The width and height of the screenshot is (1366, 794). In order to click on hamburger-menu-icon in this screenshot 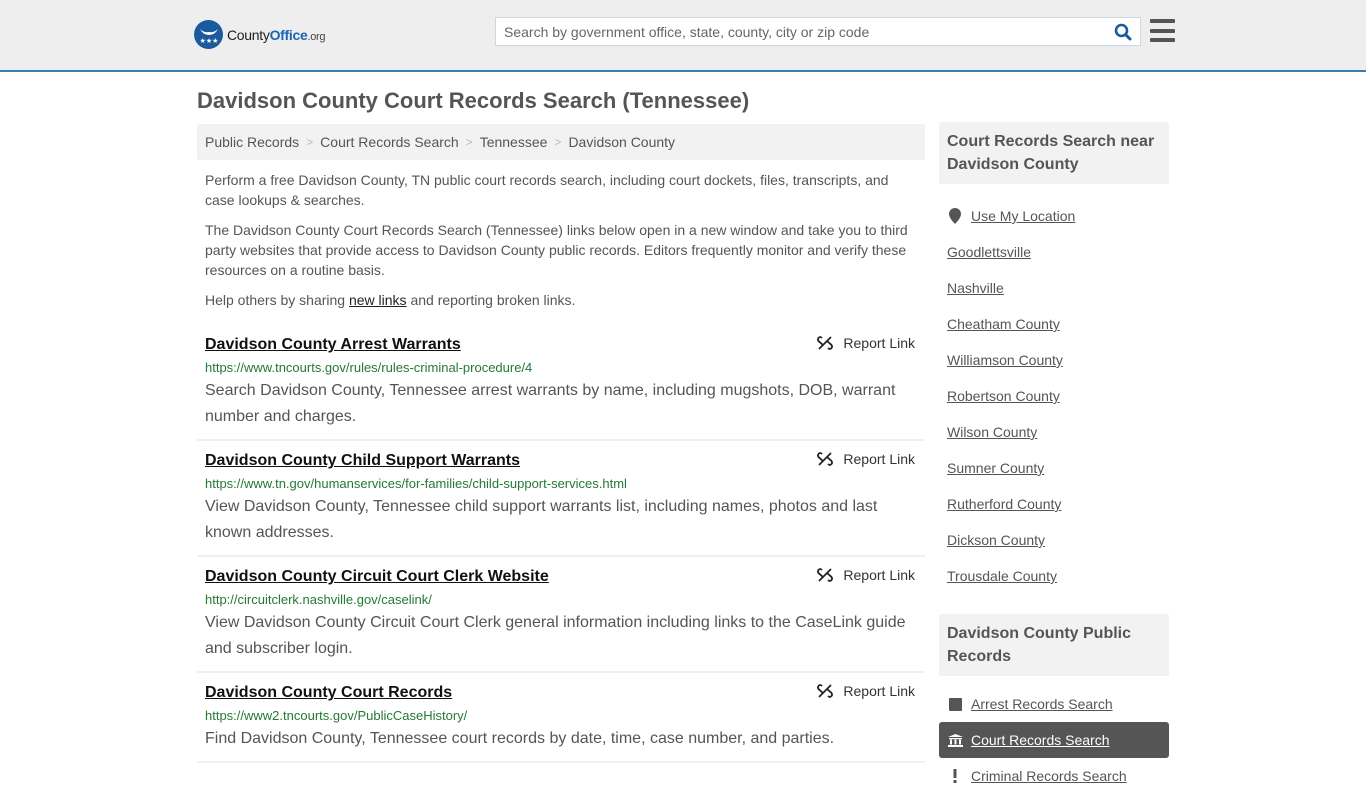, I will do `click(1162, 30)`.